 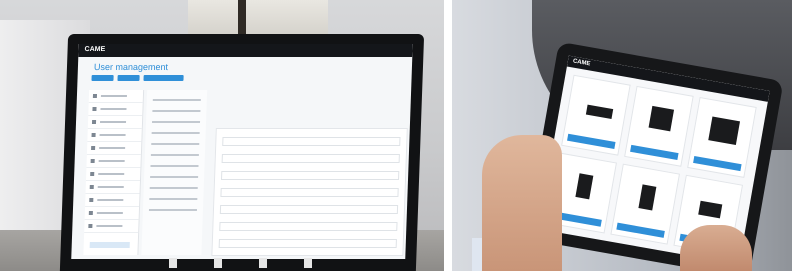 I want to click on barrier-icon, so click(x=599, y=111).